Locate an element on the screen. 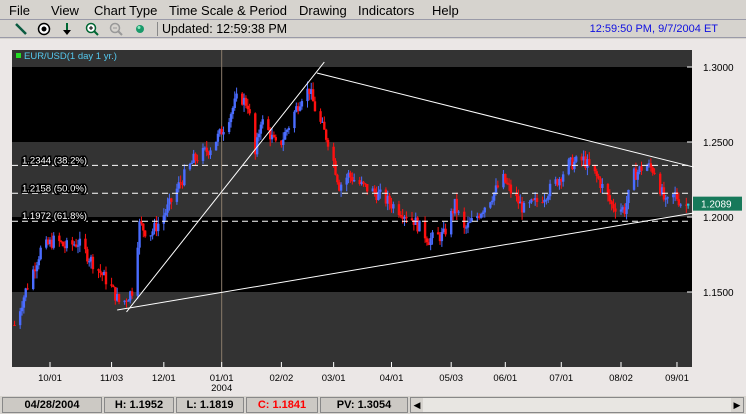  x-tick-label: 02/02 is located at coordinates (281, 378).